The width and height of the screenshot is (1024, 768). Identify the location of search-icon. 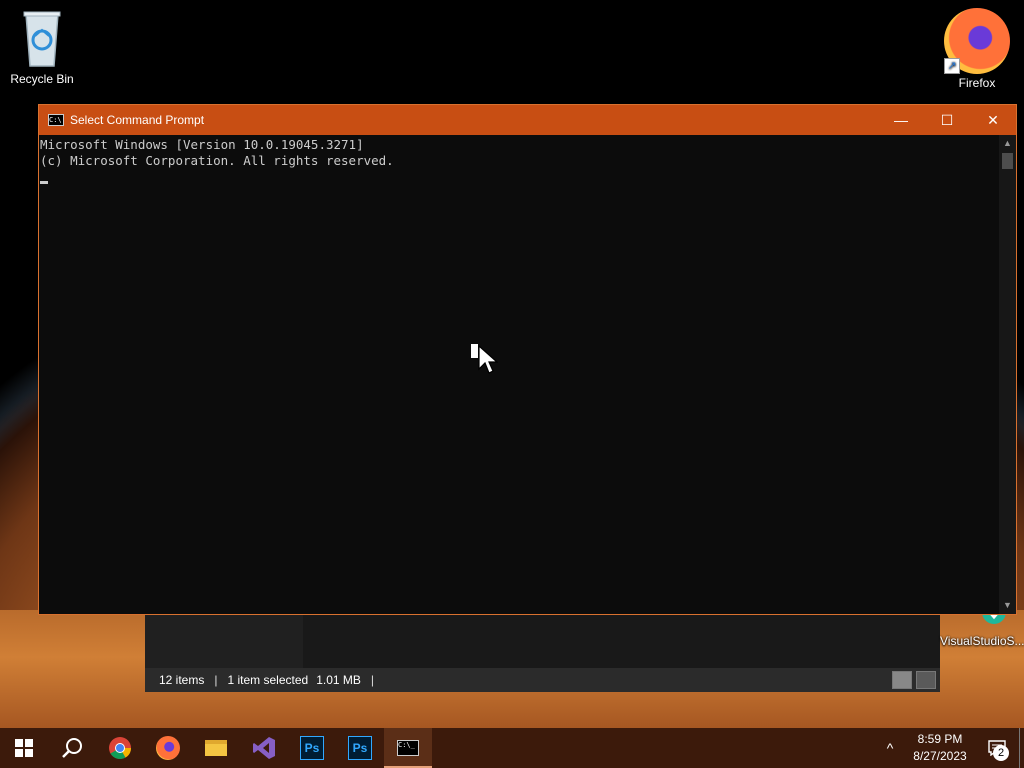
(72, 748).